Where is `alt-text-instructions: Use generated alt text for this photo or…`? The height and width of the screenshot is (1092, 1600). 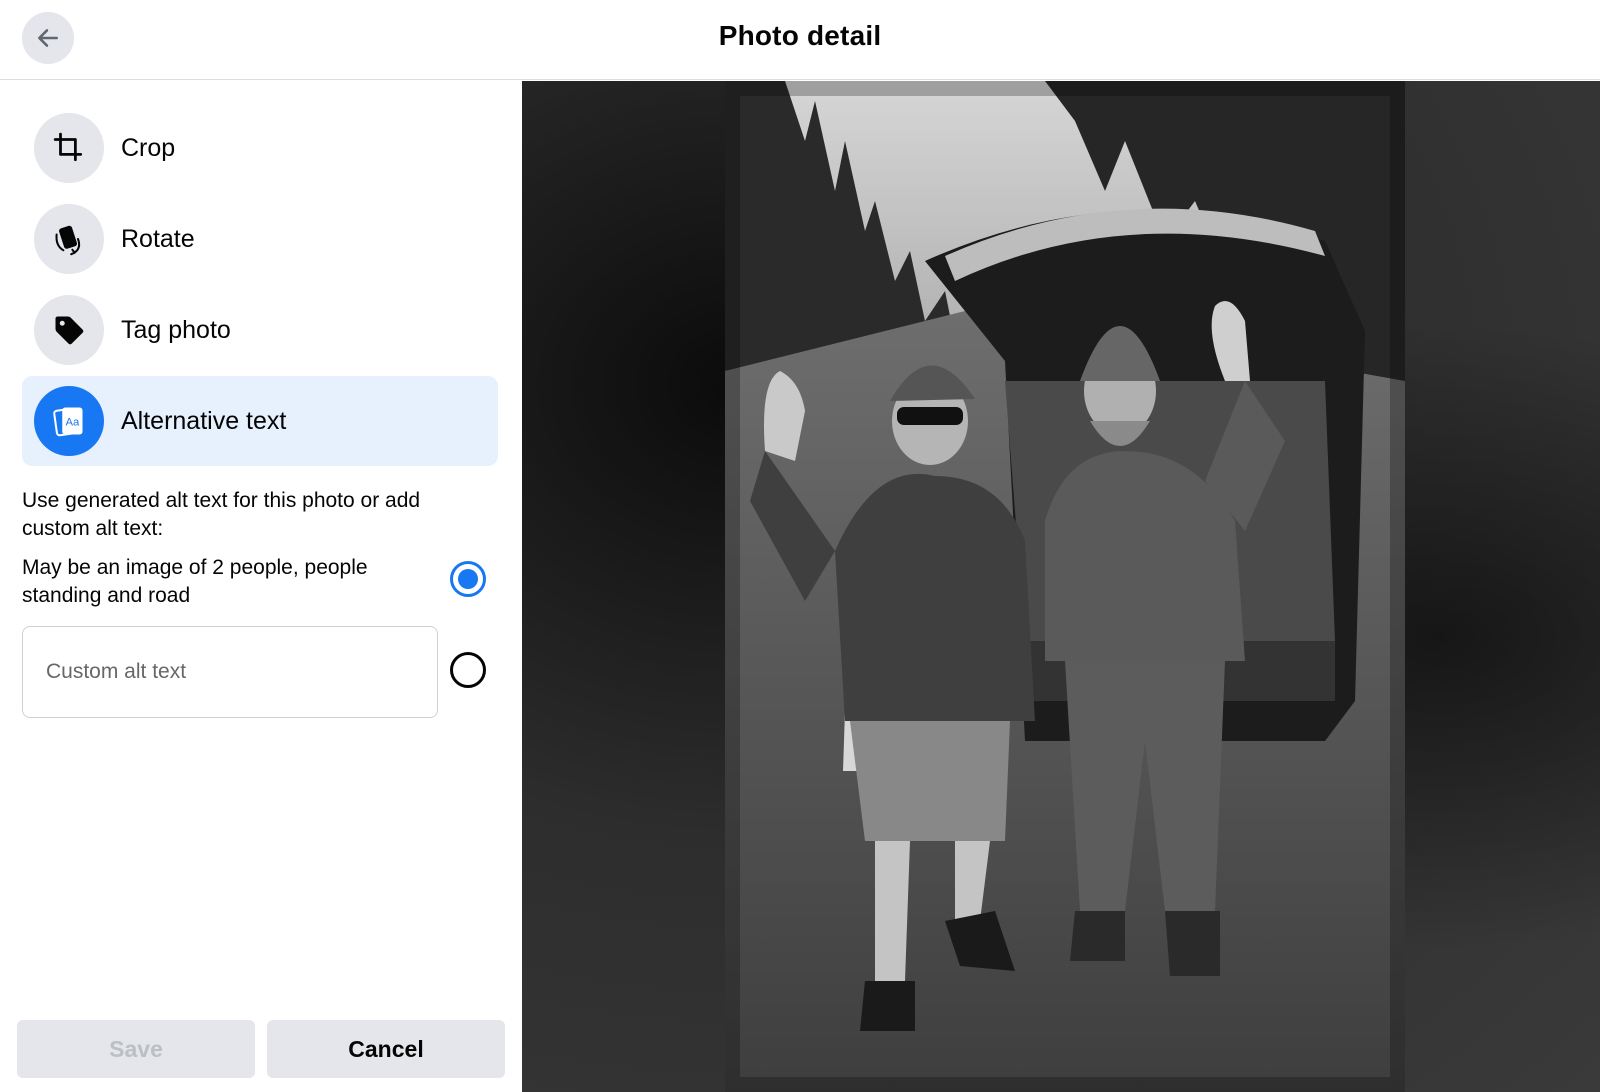
alt-text-instructions: Use generated alt text for this photo or… is located at coordinates (221, 514).